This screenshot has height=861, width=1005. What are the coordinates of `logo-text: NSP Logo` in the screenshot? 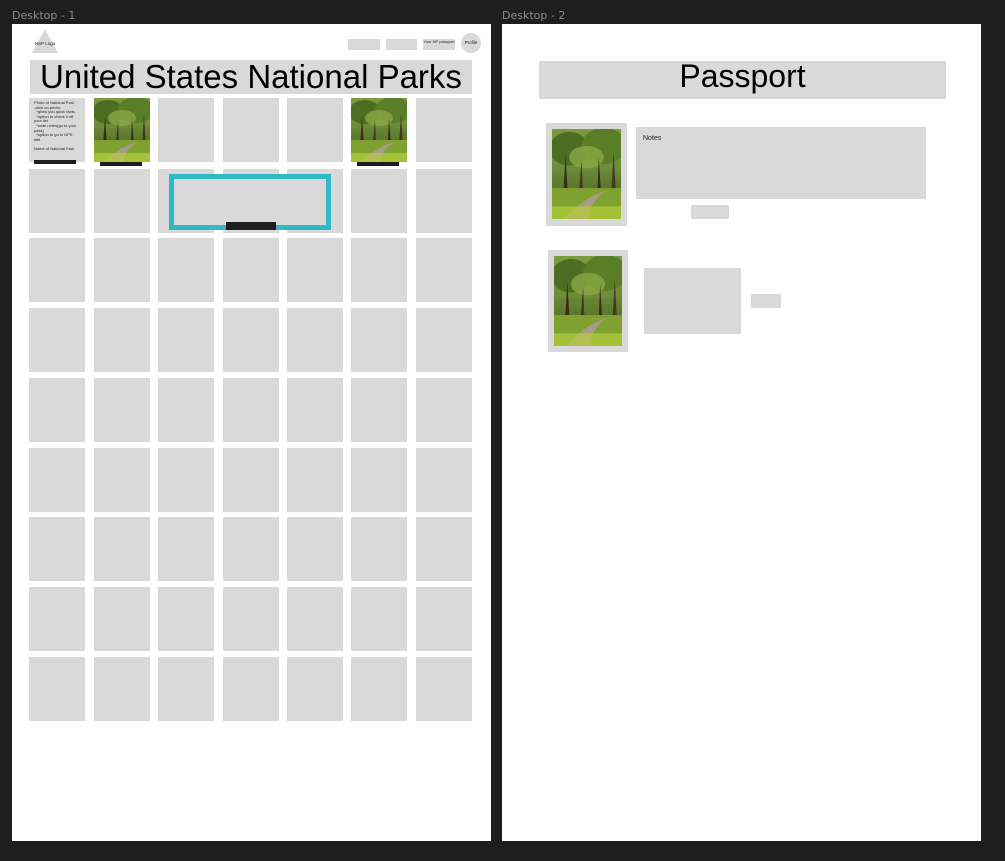 It's located at (45, 43).